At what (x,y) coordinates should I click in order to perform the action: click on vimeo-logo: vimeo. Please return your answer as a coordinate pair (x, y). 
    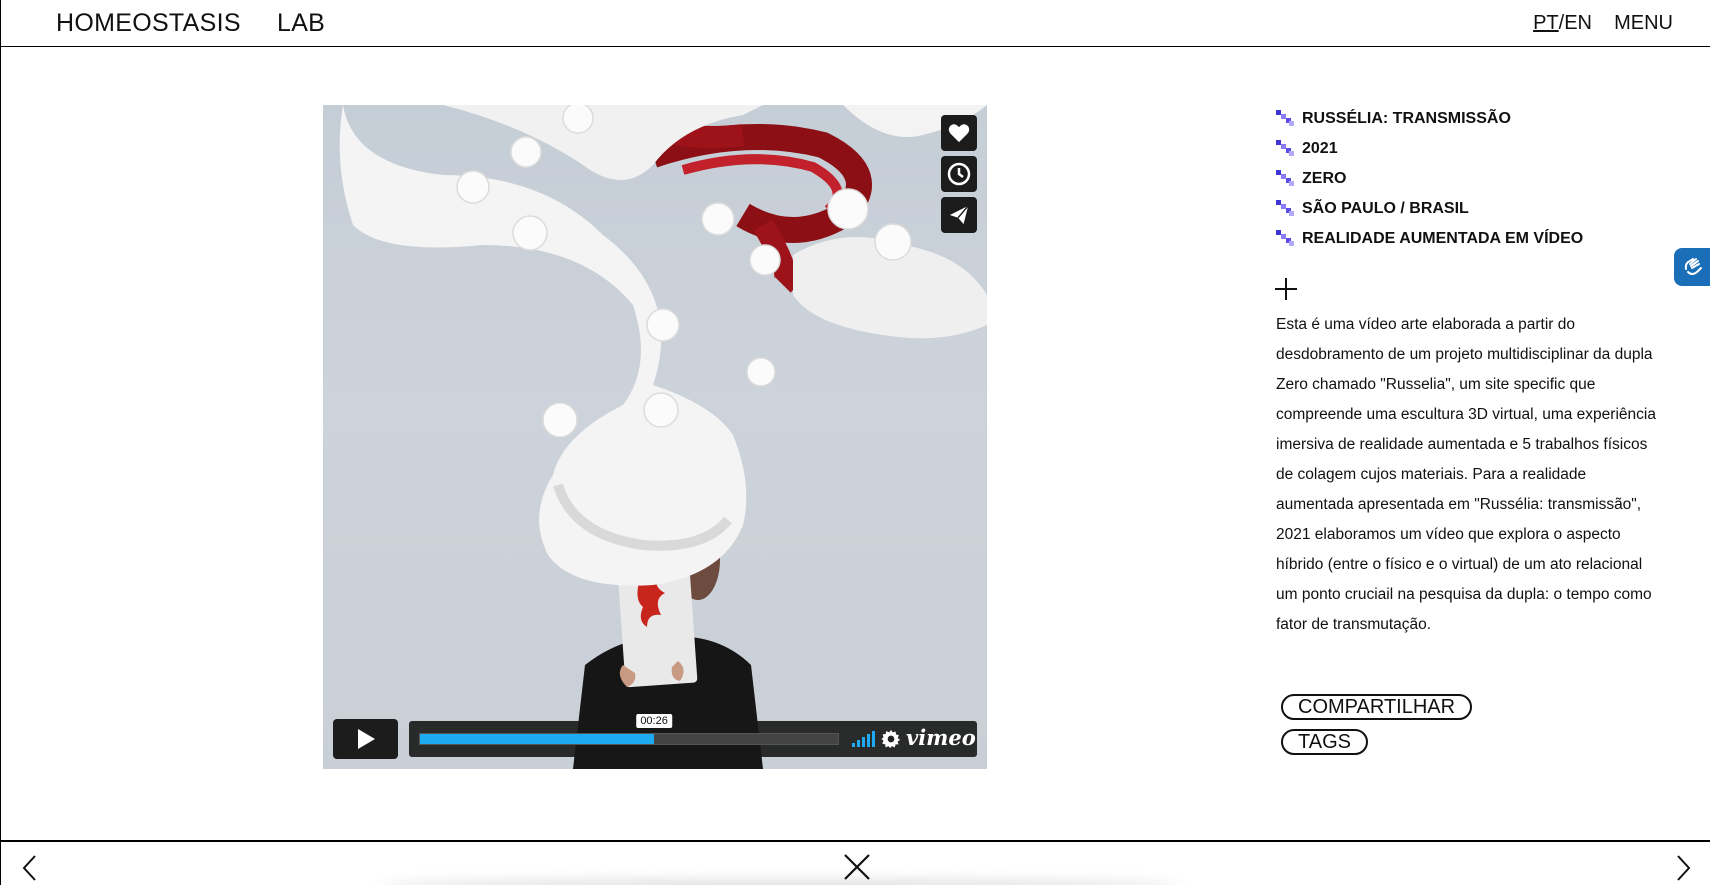
    Looking at the image, I should click on (941, 737).